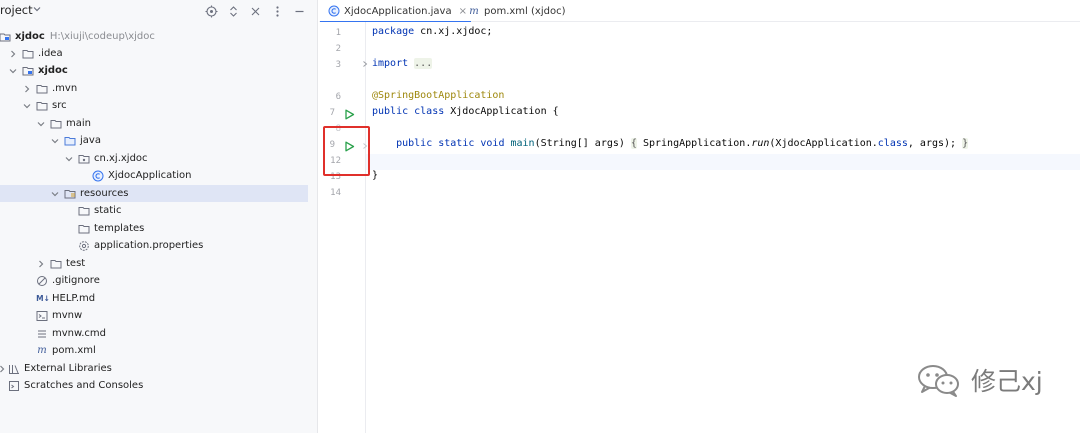 The image size is (1080, 433). I want to click on scratches-icon, so click(14, 385).